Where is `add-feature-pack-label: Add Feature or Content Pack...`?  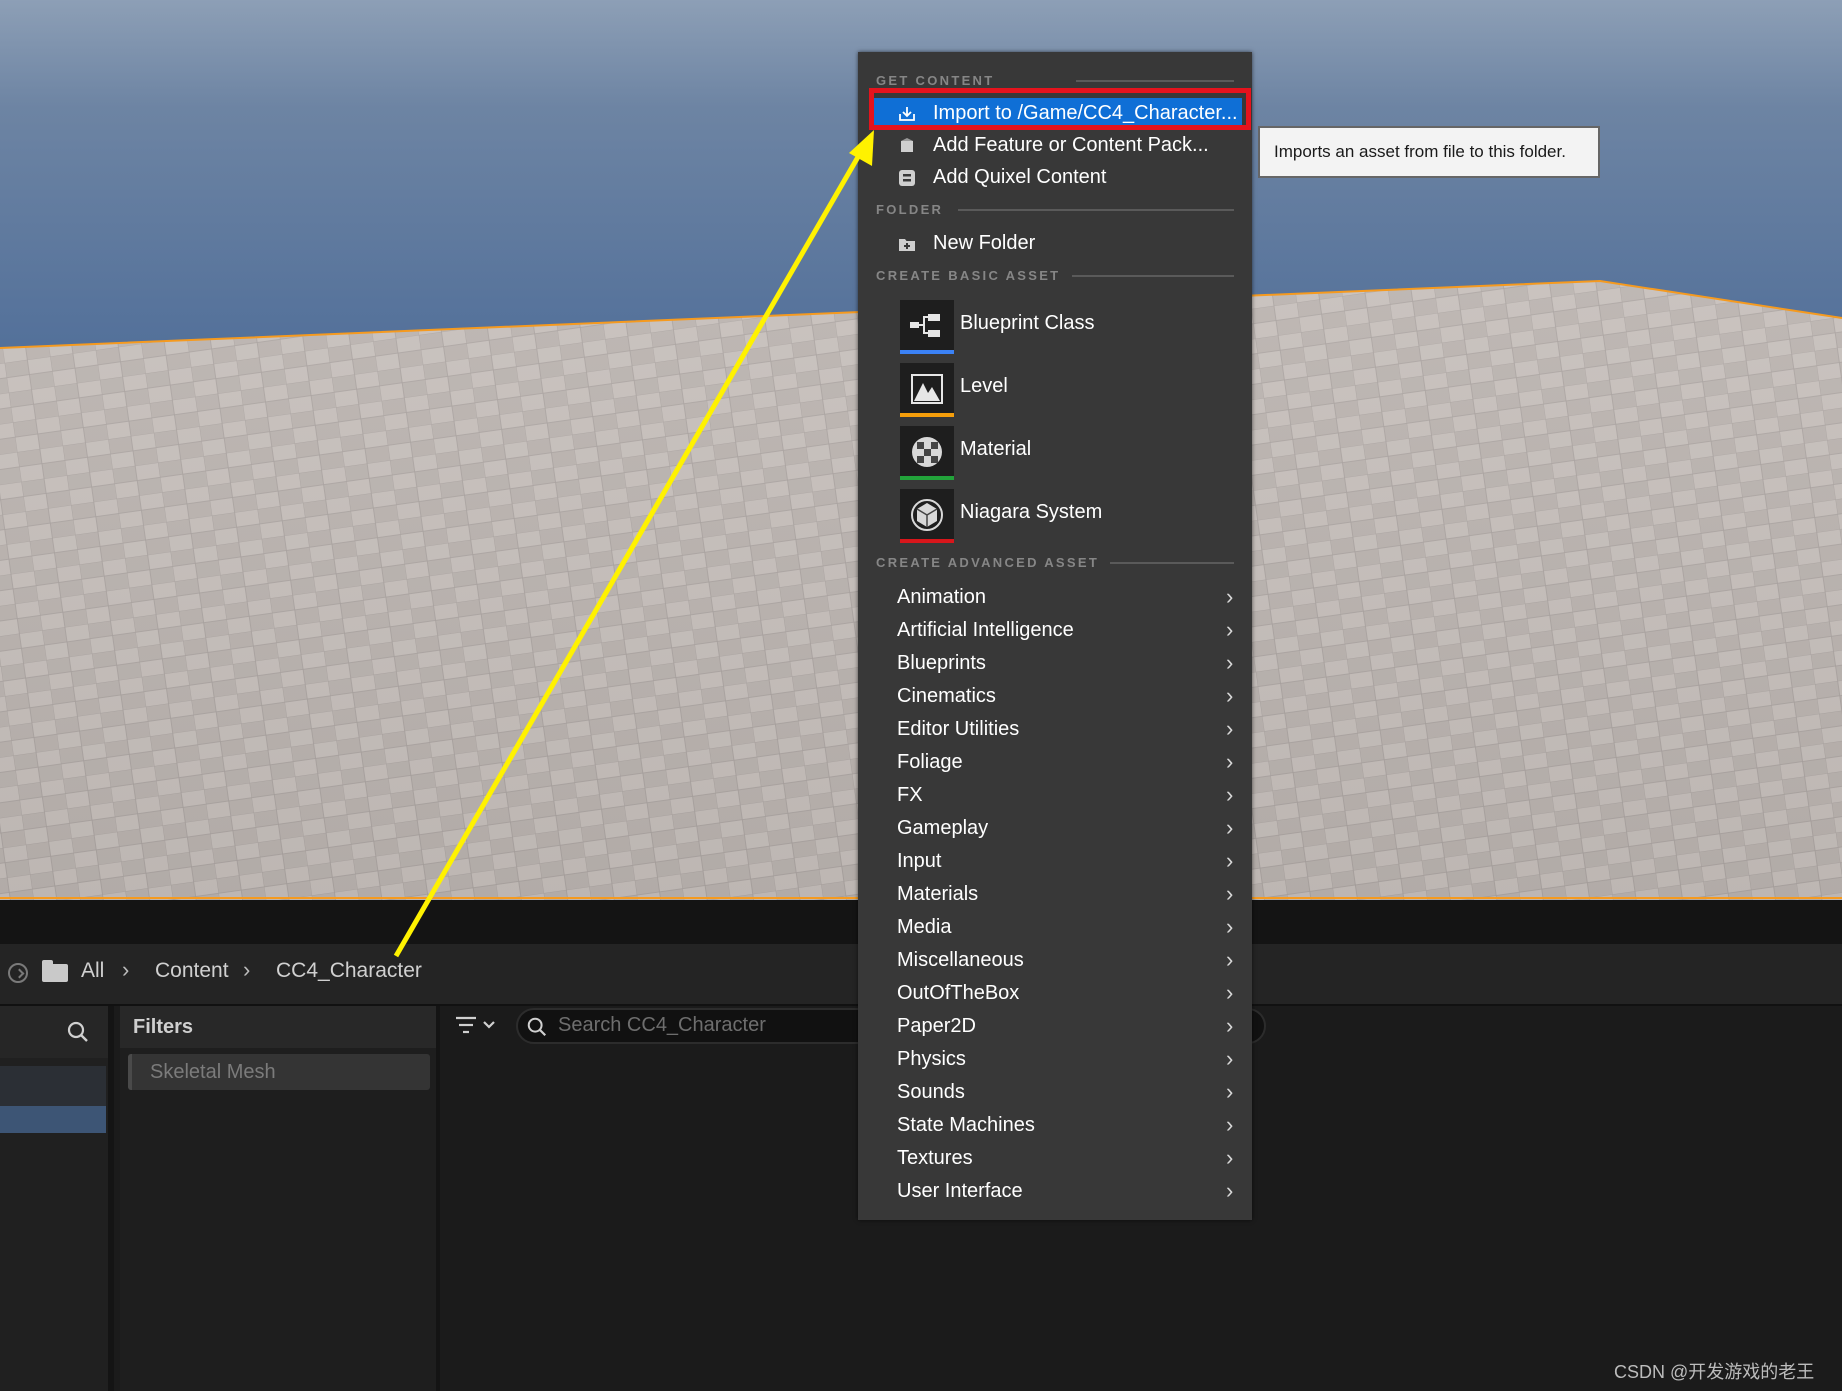 add-feature-pack-label: Add Feature or Content Pack... is located at coordinates (1071, 145).